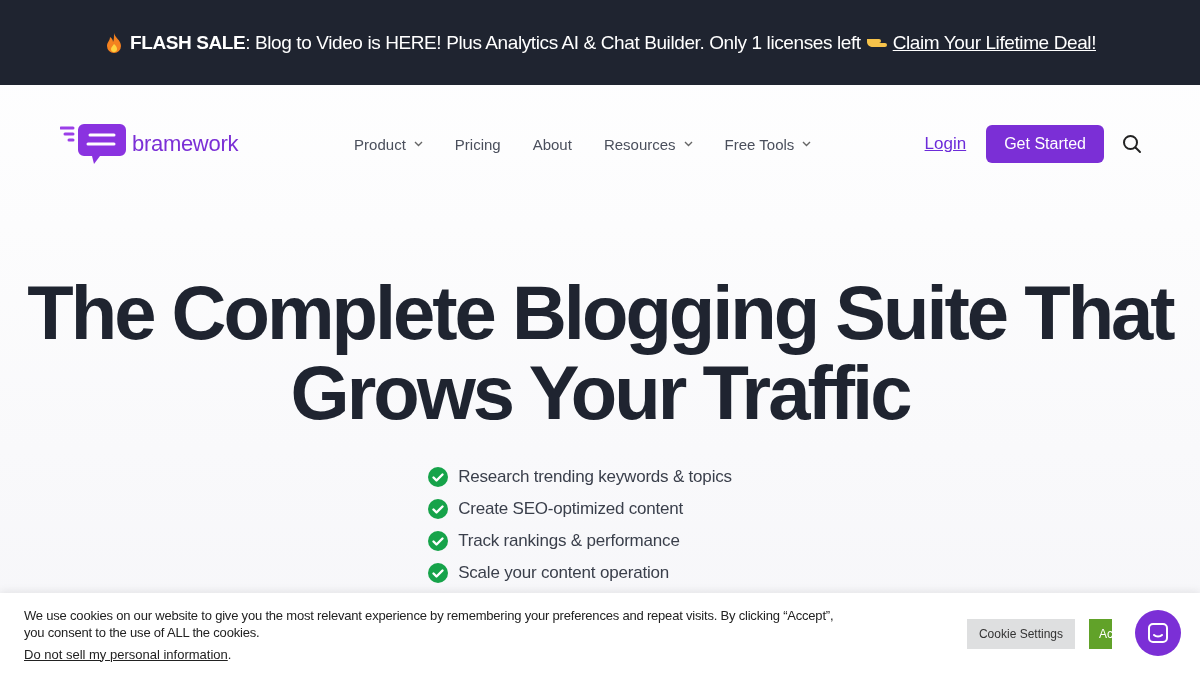  What do you see at coordinates (648, 144) in the screenshot?
I see `nav-link: Resources` at bounding box center [648, 144].